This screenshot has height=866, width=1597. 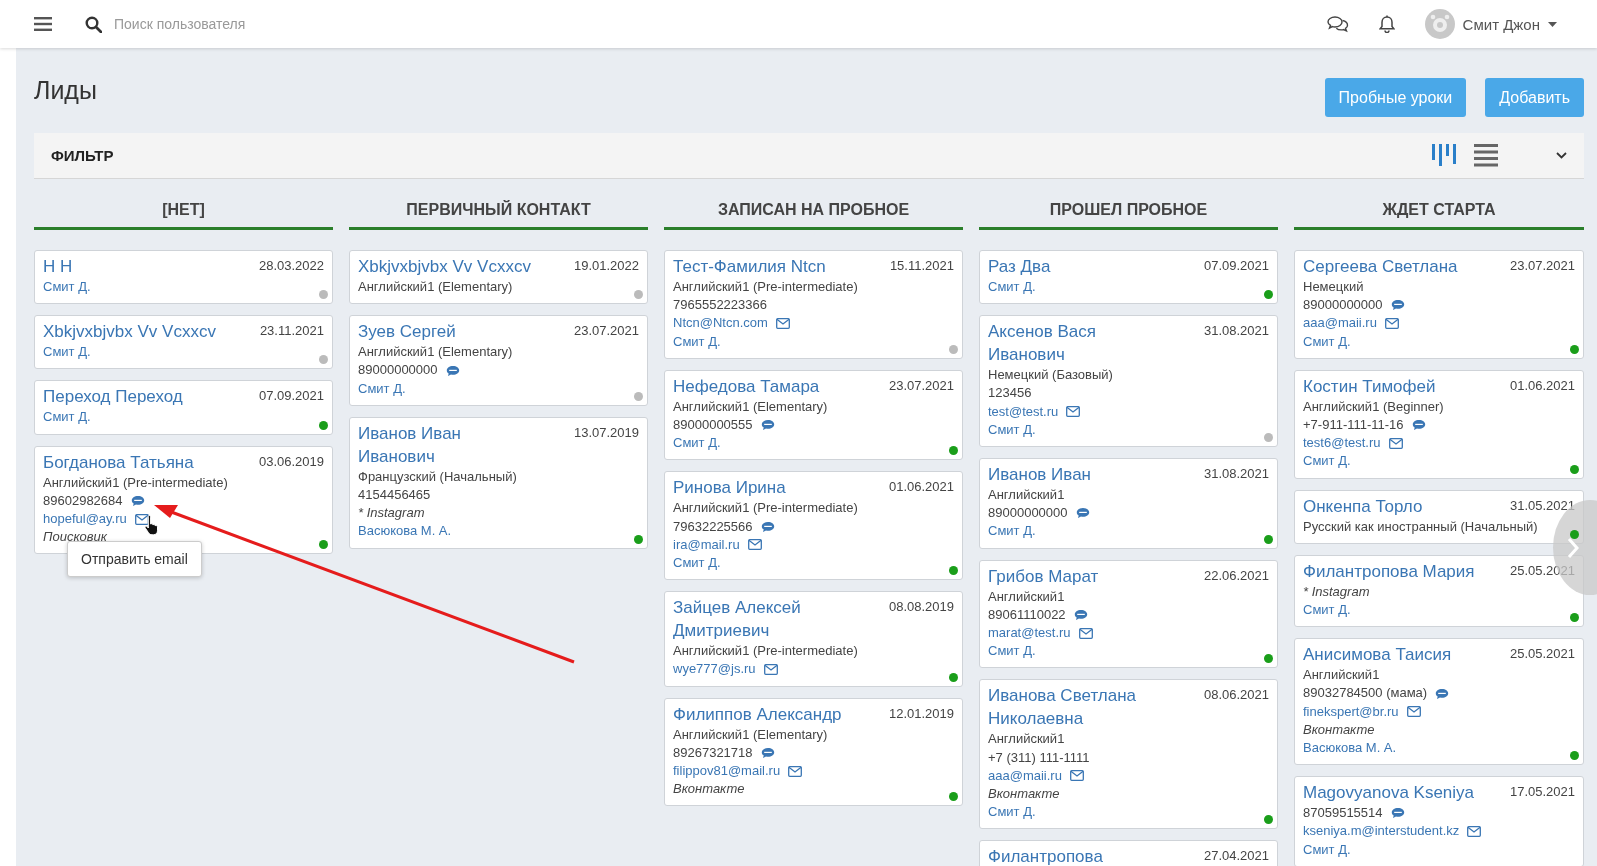 What do you see at coordinates (1386, 24) in the screenshot?
I see `bell-button` at bounding box center [1386, 24].